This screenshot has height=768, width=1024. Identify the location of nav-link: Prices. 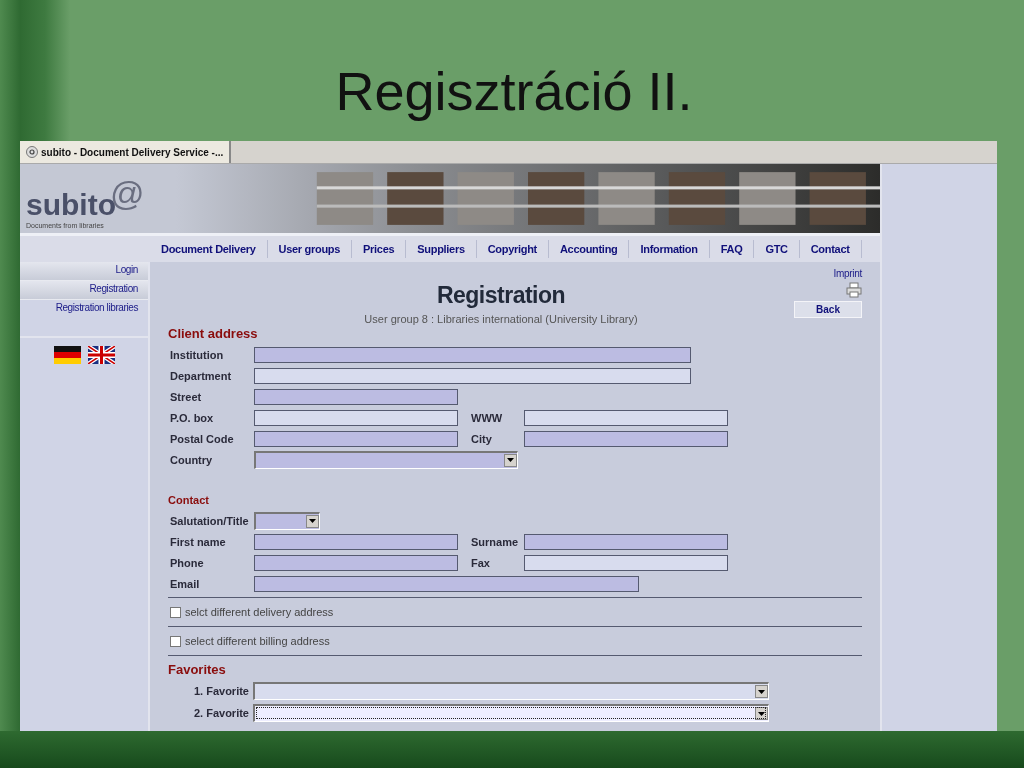
(379, 249).